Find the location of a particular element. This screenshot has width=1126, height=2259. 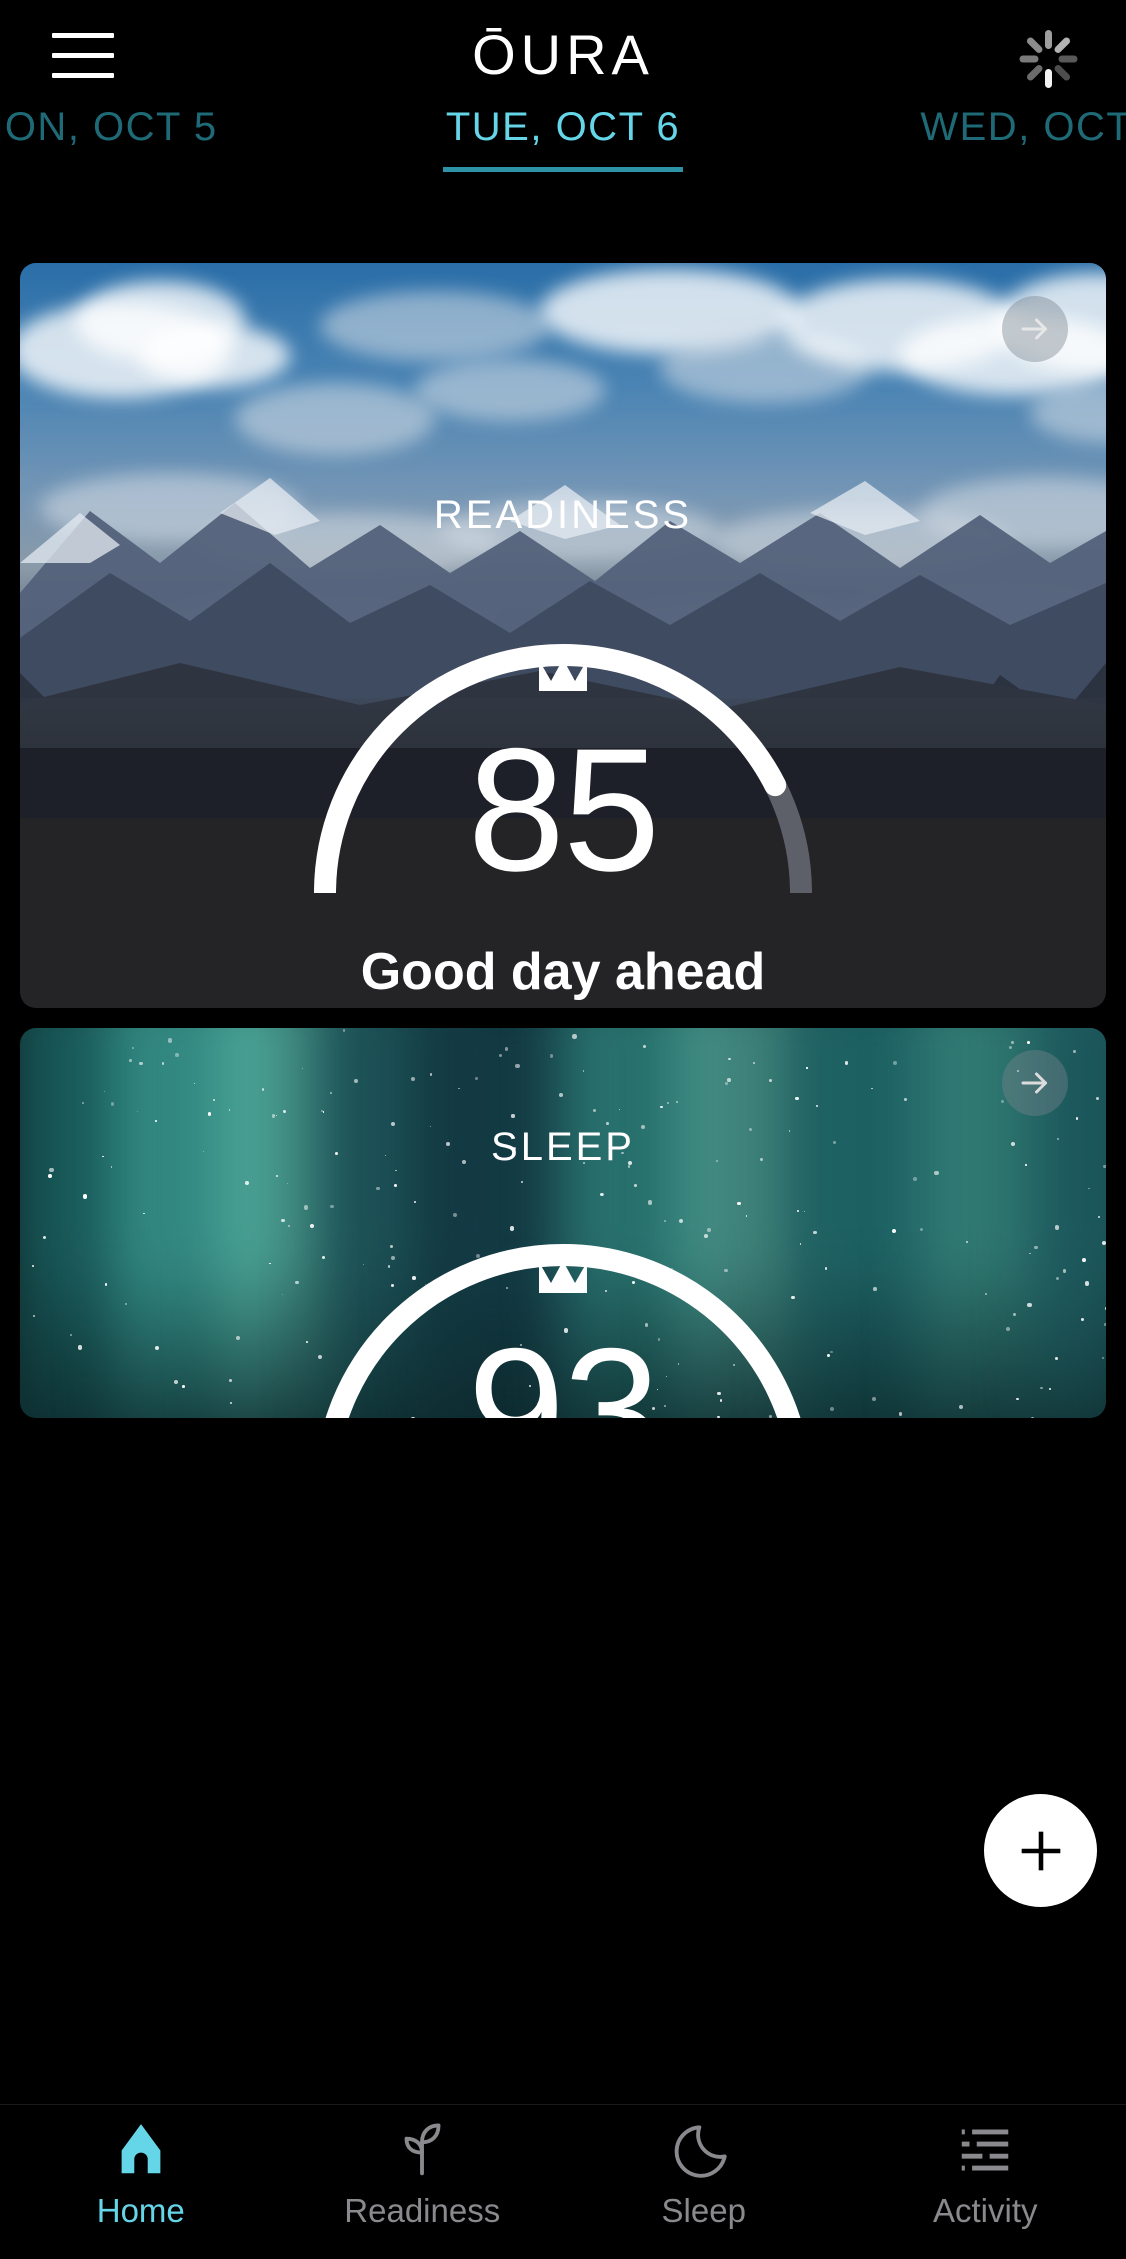

nav-label-readiness: Readiness is located at coordinates (422, 2210).